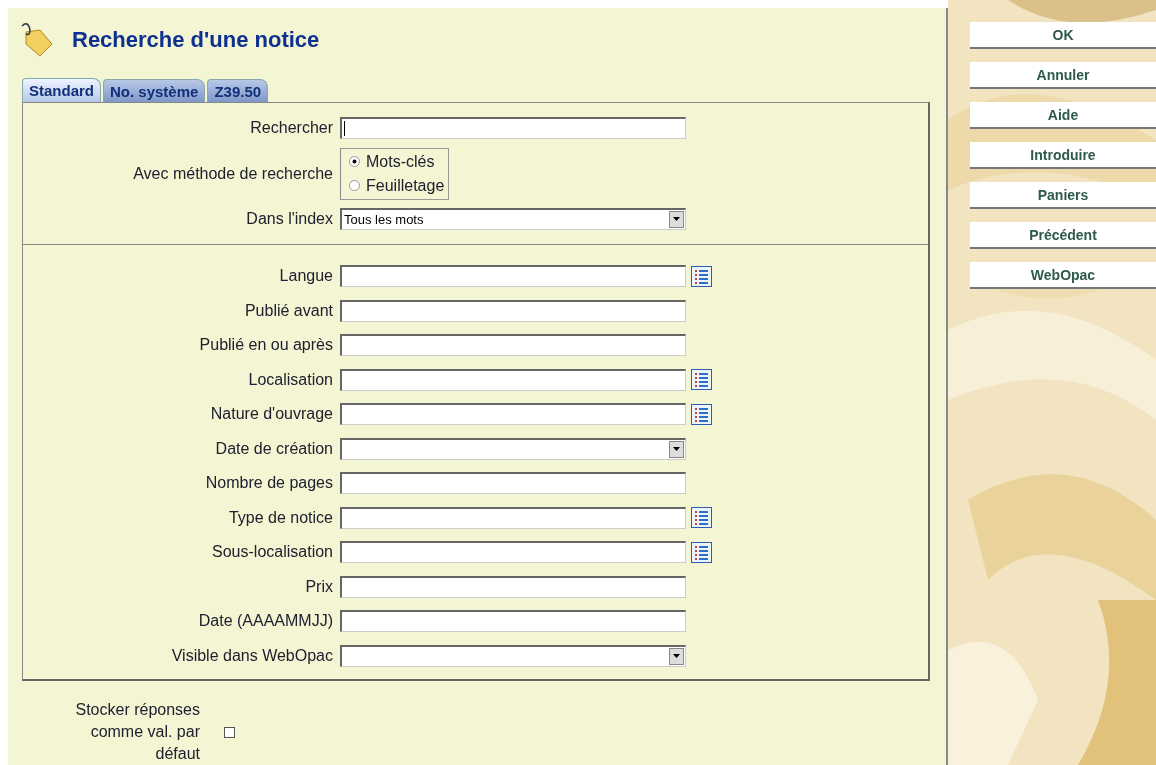 Image resolution: width=1156 pixels, height=765 pixels. Describe the element at coordinates (1063, 235) in the screenshot. I see `action-button: Précédent` at that location.